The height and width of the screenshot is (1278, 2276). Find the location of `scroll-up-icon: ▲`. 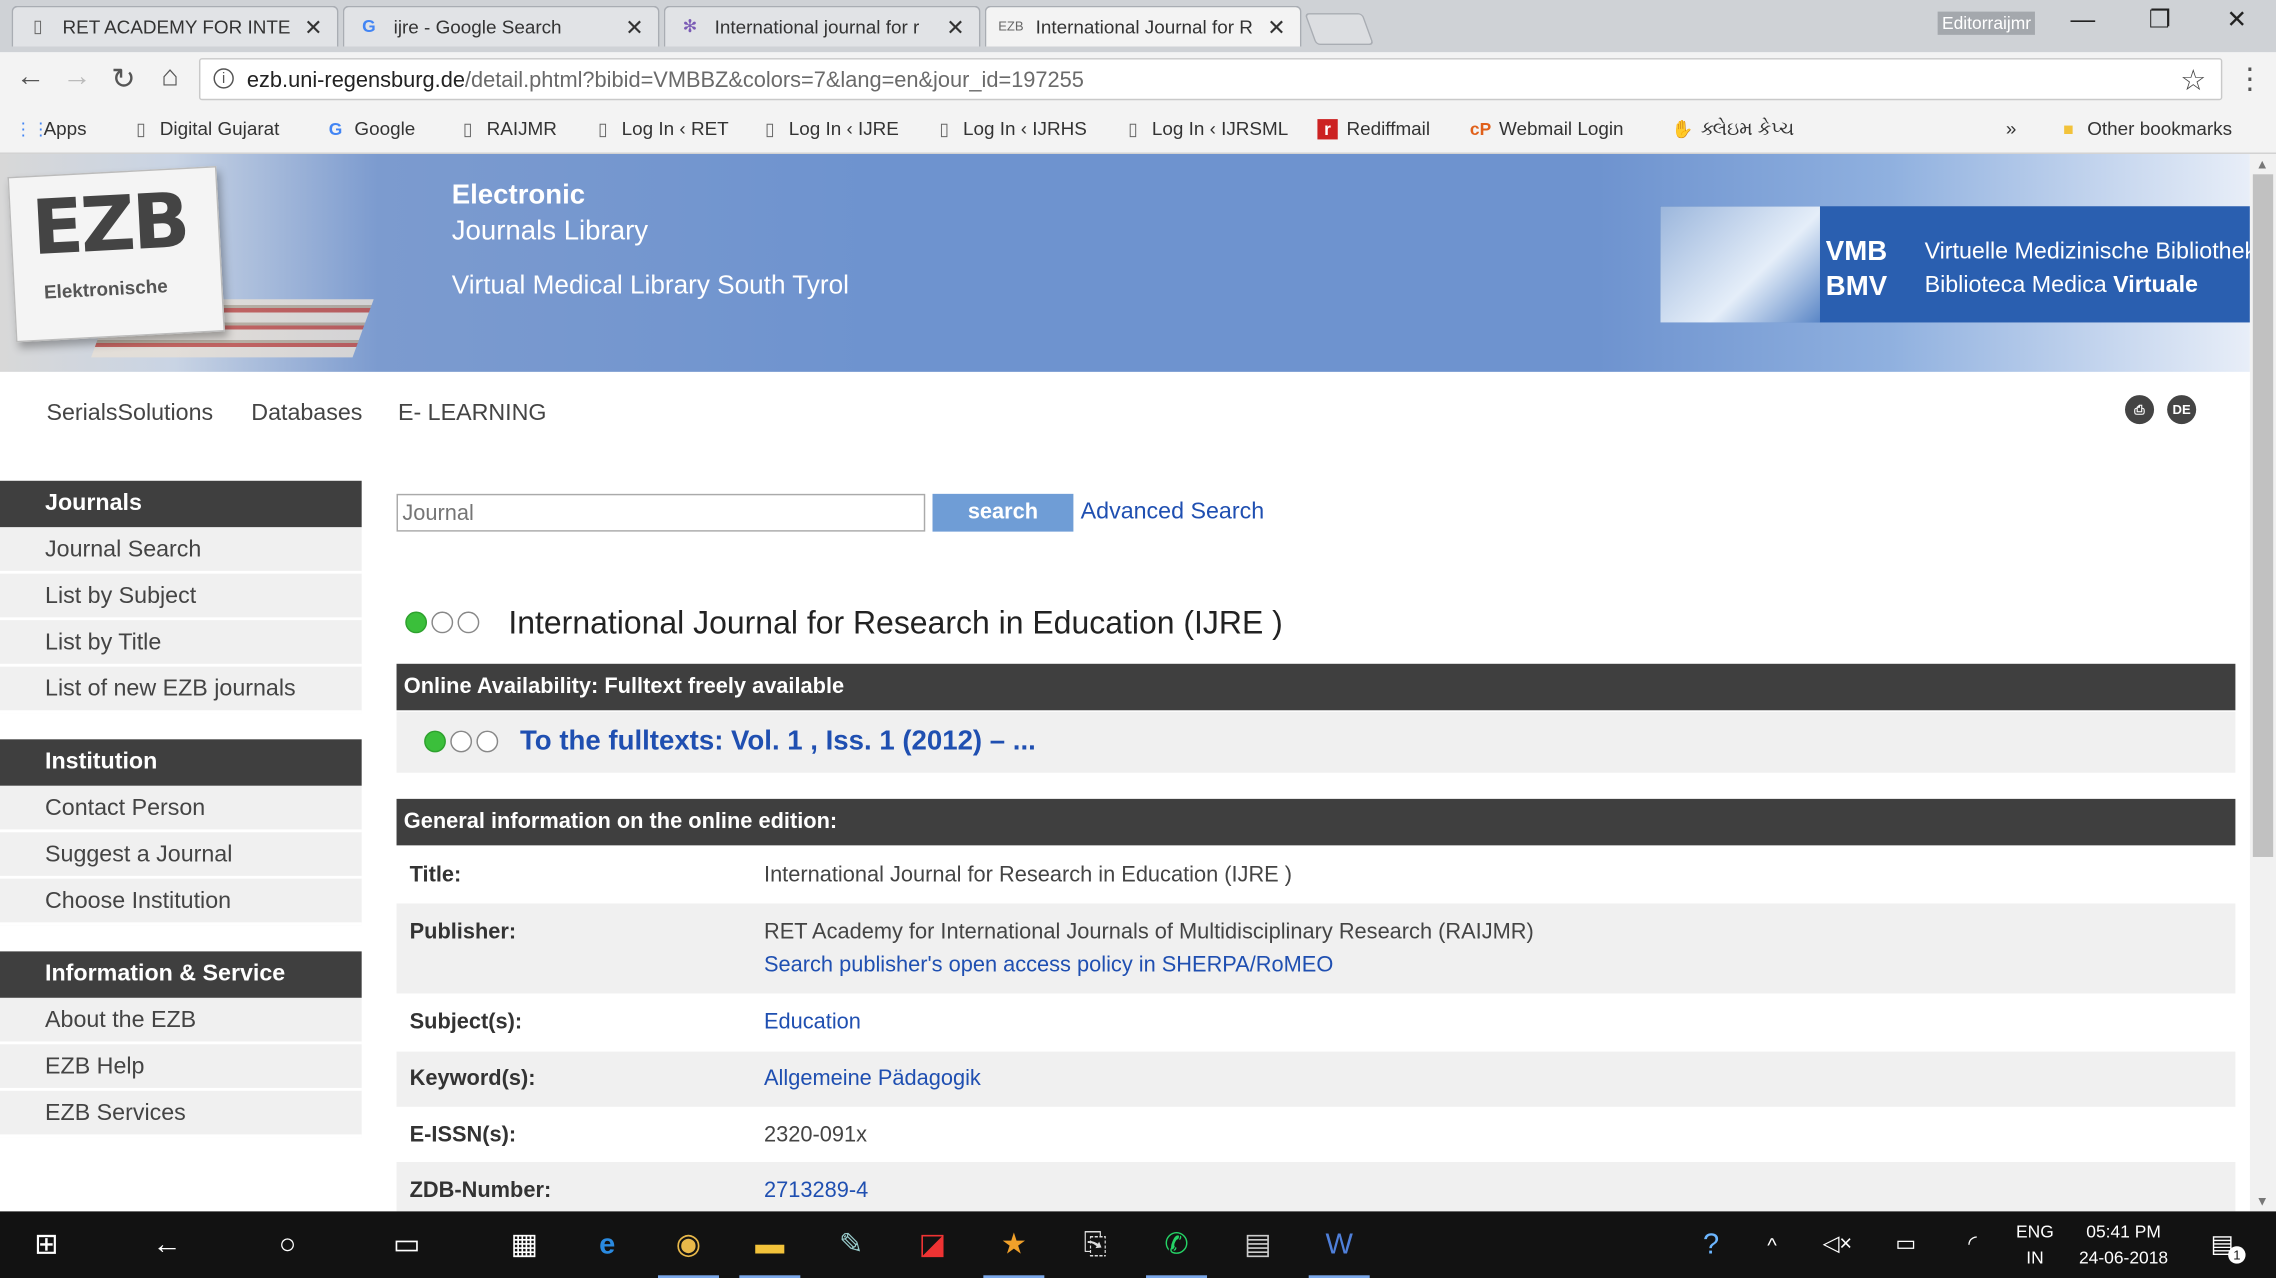

scroll-up-icon: ▲ is located at coordinates (2262, 164).